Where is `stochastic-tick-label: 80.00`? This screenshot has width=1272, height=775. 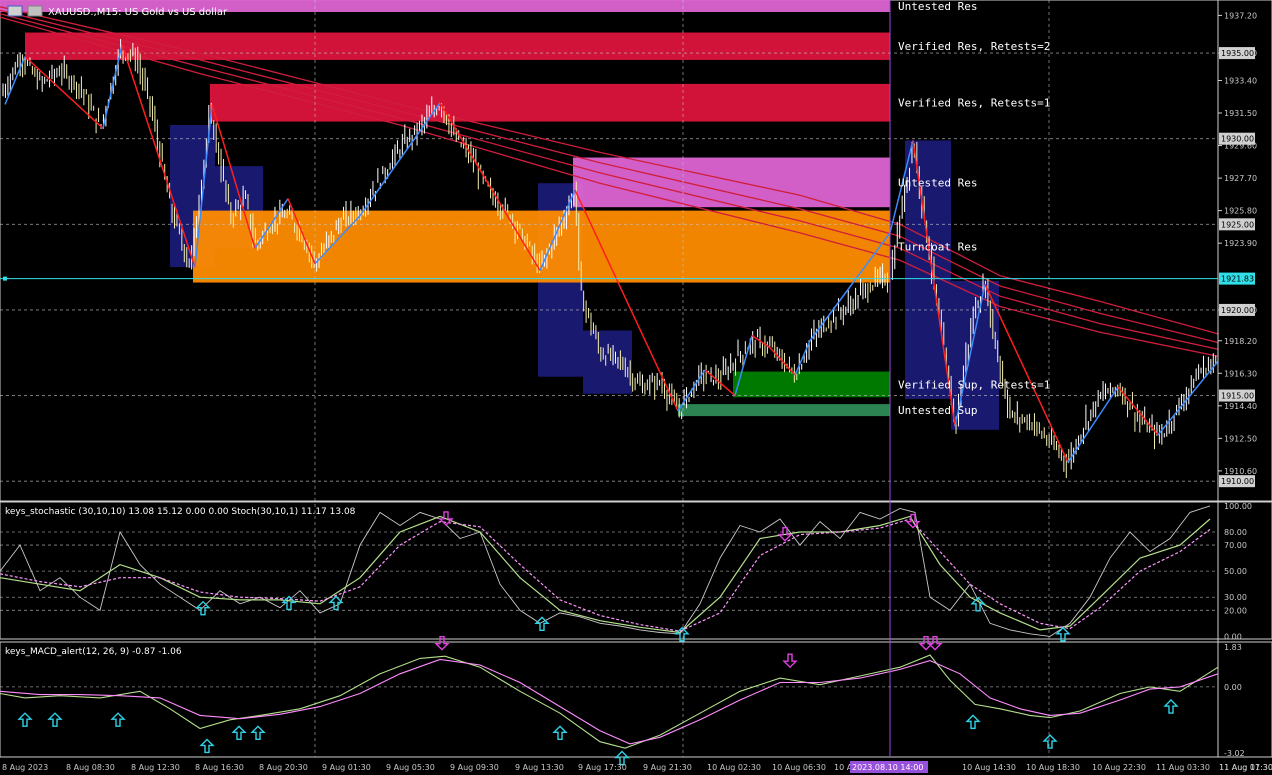 stochastic-tick-label: 80.00 is located at coordinates (1235, 532).